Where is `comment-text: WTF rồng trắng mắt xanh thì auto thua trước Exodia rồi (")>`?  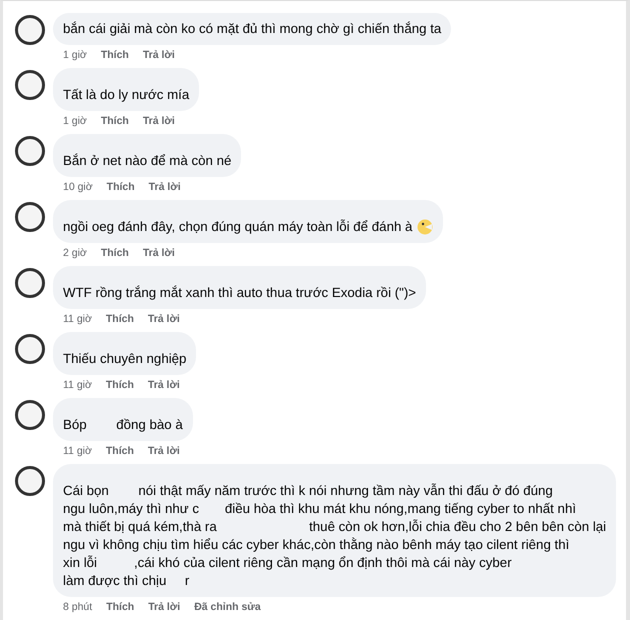 comment-text: WTF rồng trắng mắt xanh thì auto thua trước Exodia rồi (")> is located at coordinates (239, 293).